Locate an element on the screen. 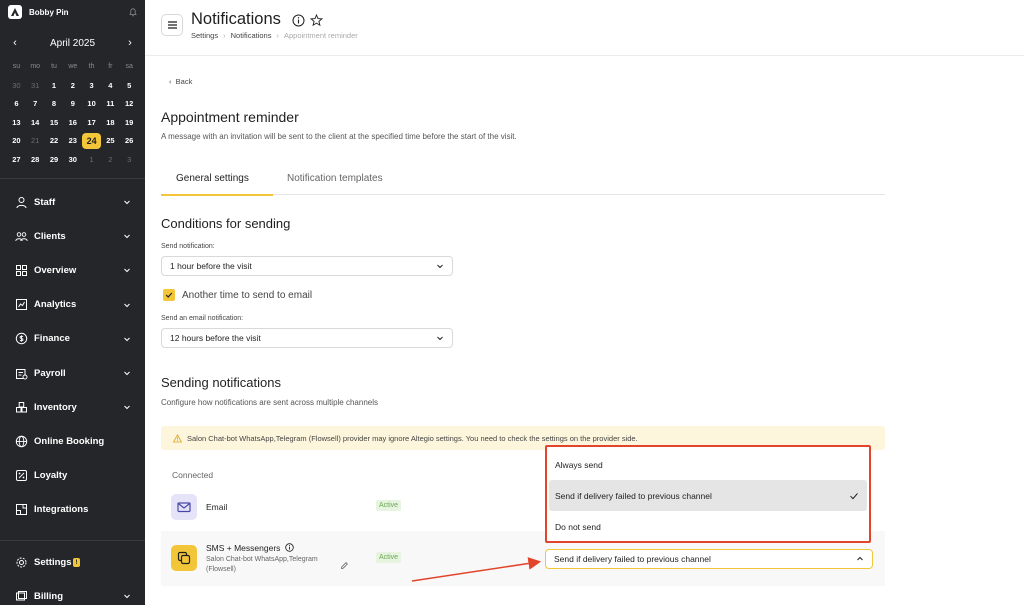  calendar-day: 10 is located at coordinates (91, 104).